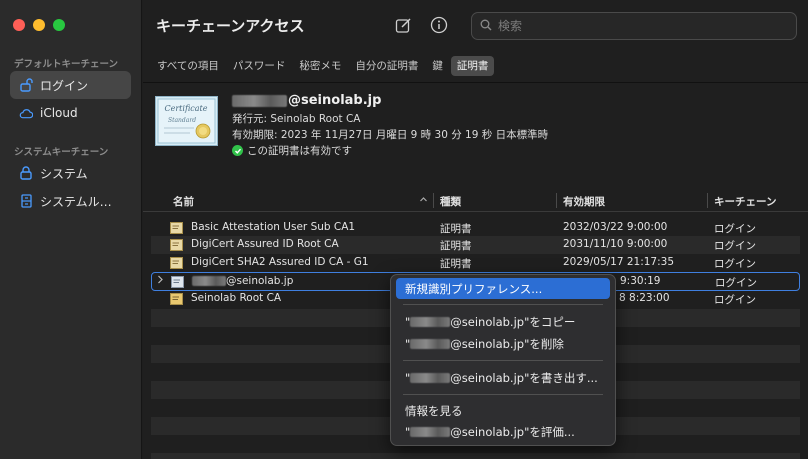 Image resolution: width=808 pixels, height=459 pixels. Describe the element at coordinates (403, 25) in the screenshot. I see `compose-icon` at that location.